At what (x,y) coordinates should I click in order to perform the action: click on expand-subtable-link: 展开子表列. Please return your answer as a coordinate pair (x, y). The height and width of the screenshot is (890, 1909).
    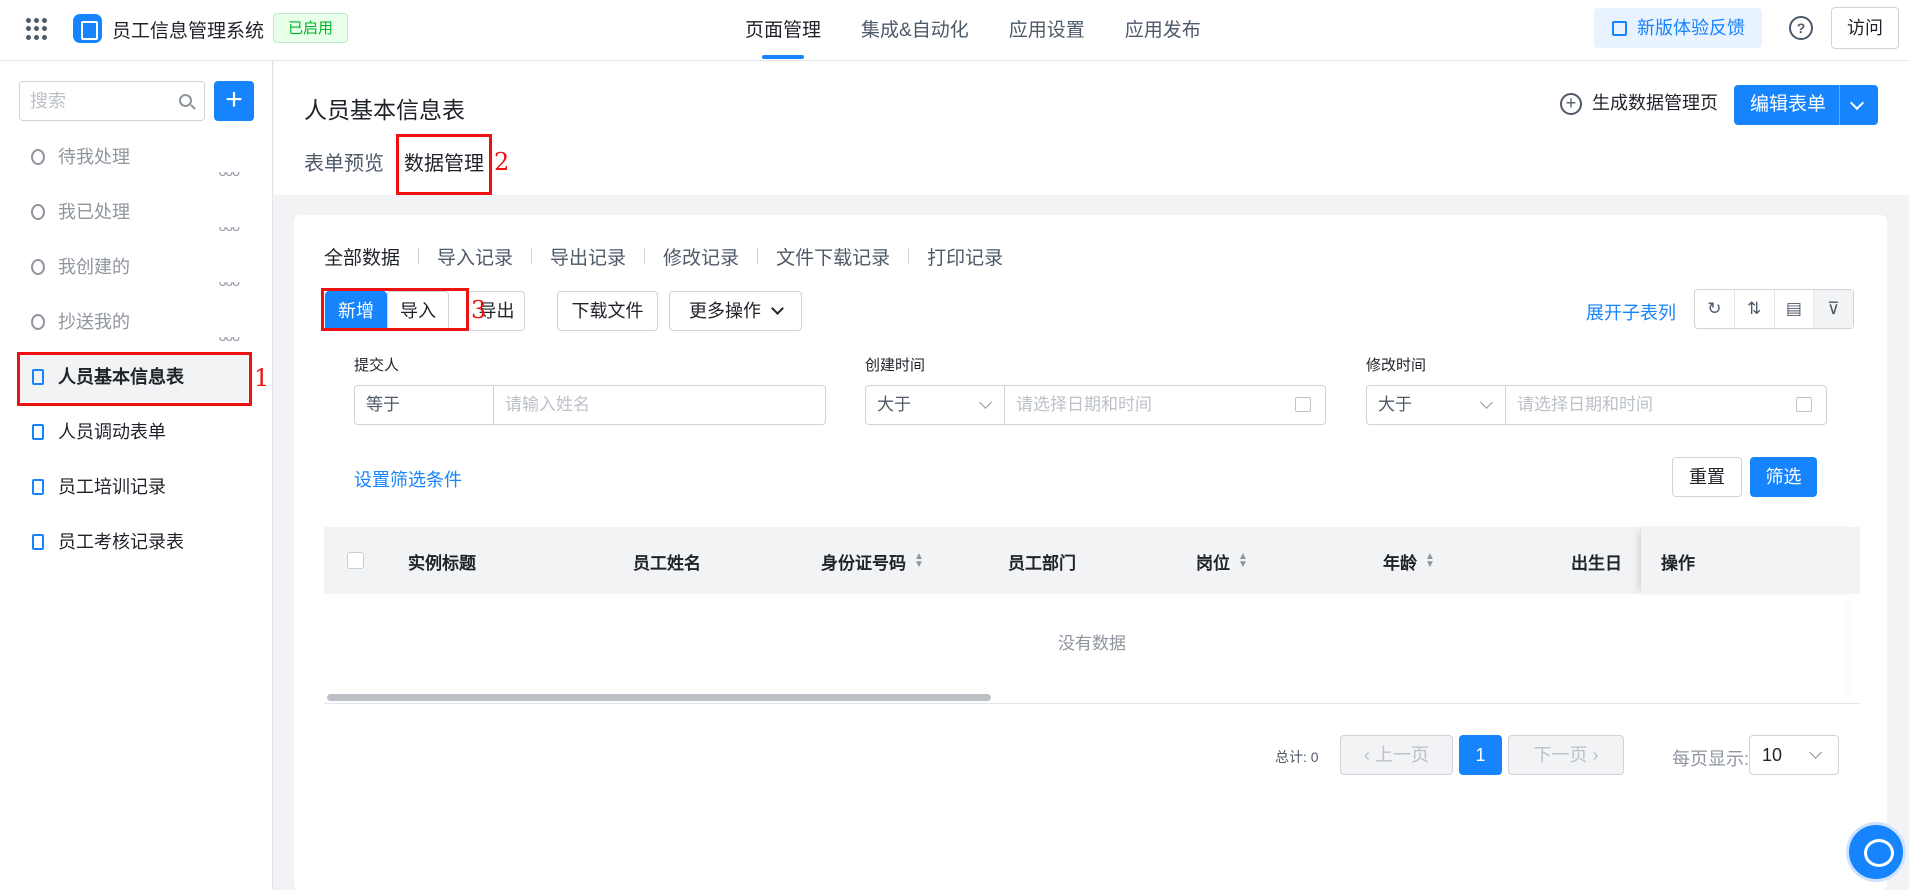
    Looking at the image, I should click on (1631, 312).